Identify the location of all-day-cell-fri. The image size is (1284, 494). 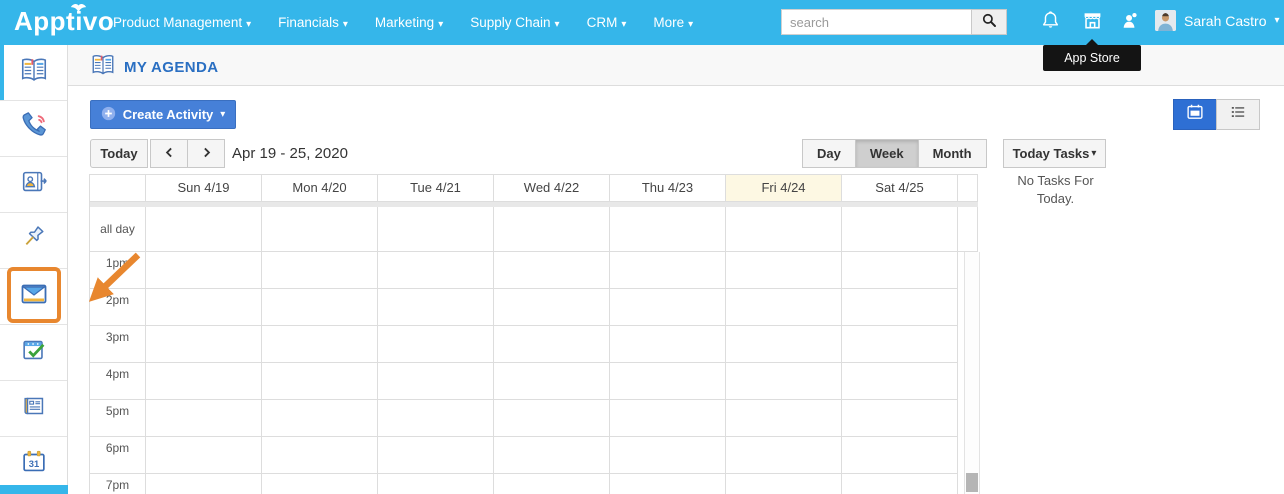
(784, 229).